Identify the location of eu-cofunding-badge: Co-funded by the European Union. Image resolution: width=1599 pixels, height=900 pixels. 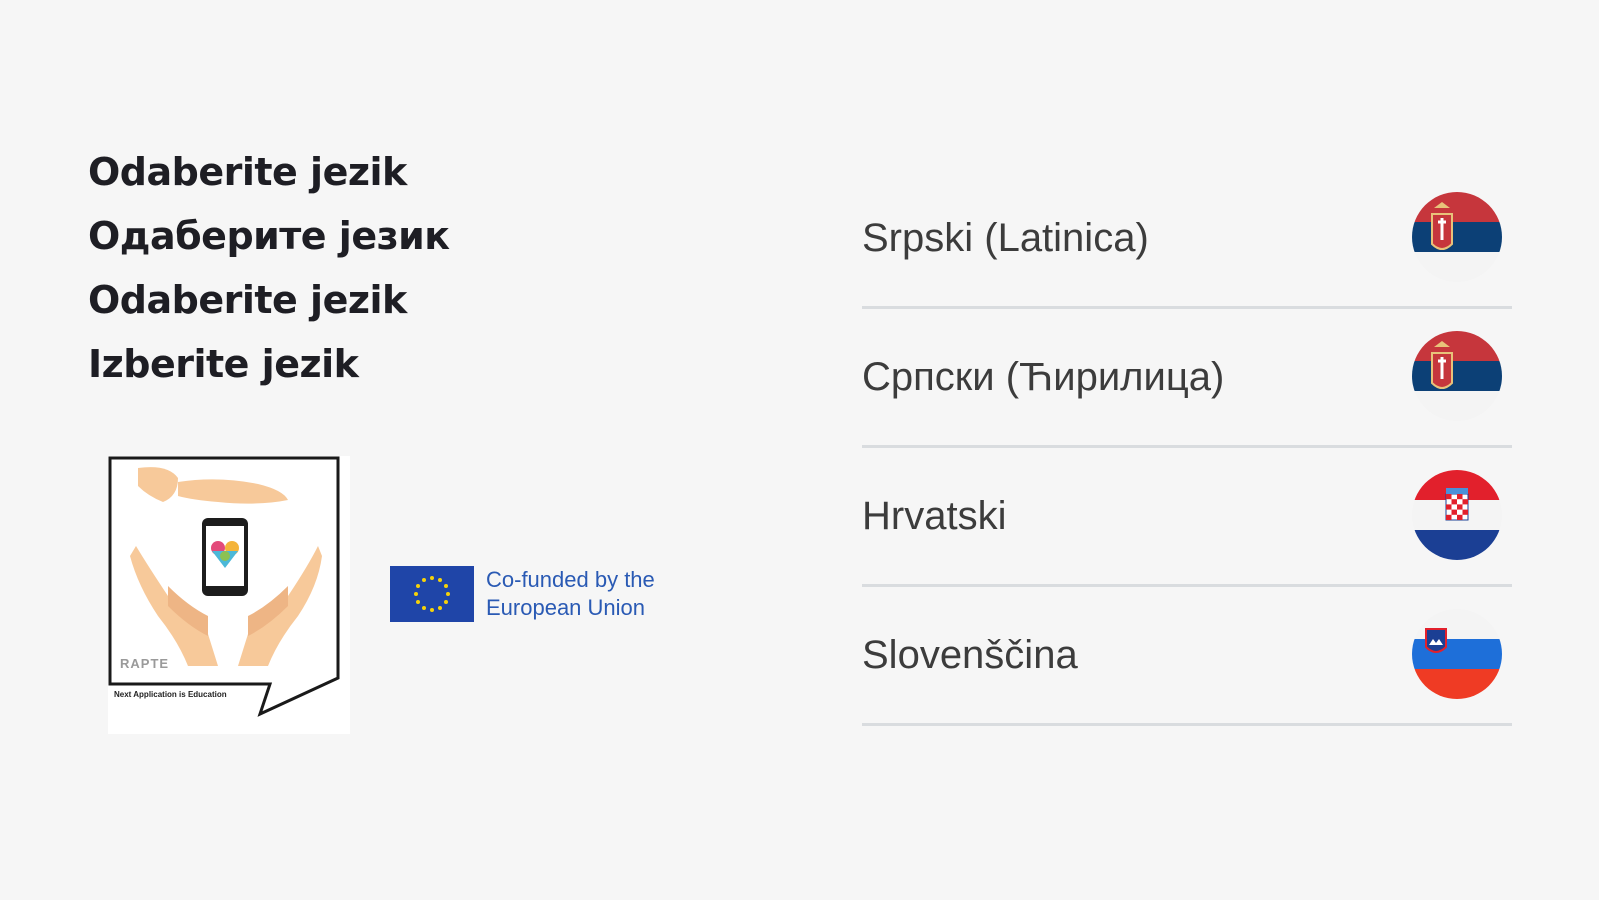
(522, 594).